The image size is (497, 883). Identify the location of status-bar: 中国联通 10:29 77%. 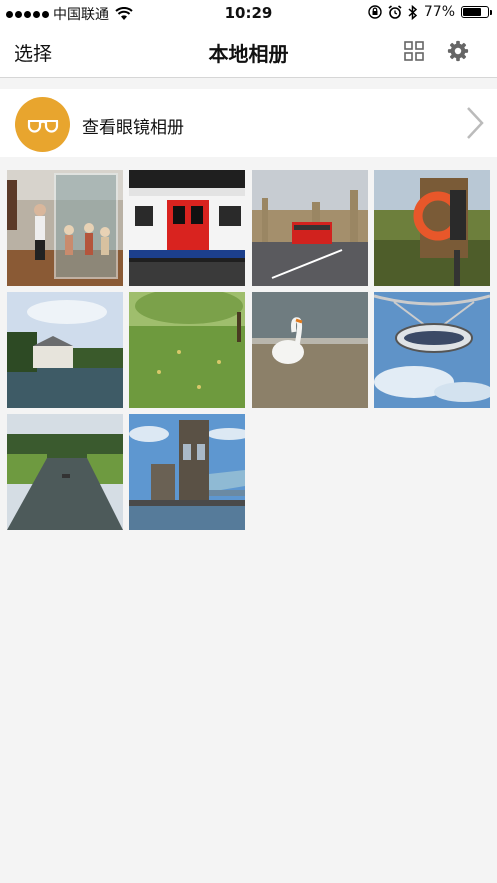
(248, 13).